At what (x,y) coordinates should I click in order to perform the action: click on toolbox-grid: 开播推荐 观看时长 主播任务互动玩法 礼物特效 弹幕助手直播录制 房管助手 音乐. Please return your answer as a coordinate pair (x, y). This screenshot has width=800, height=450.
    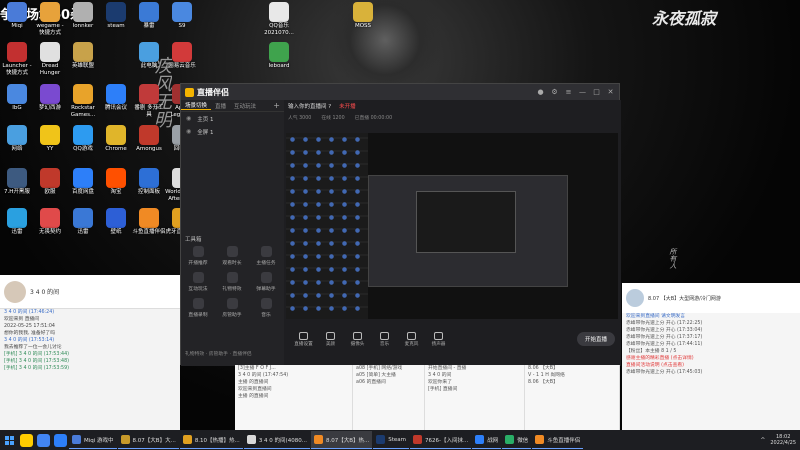
    Looking at the image, I should click on (232, 282).